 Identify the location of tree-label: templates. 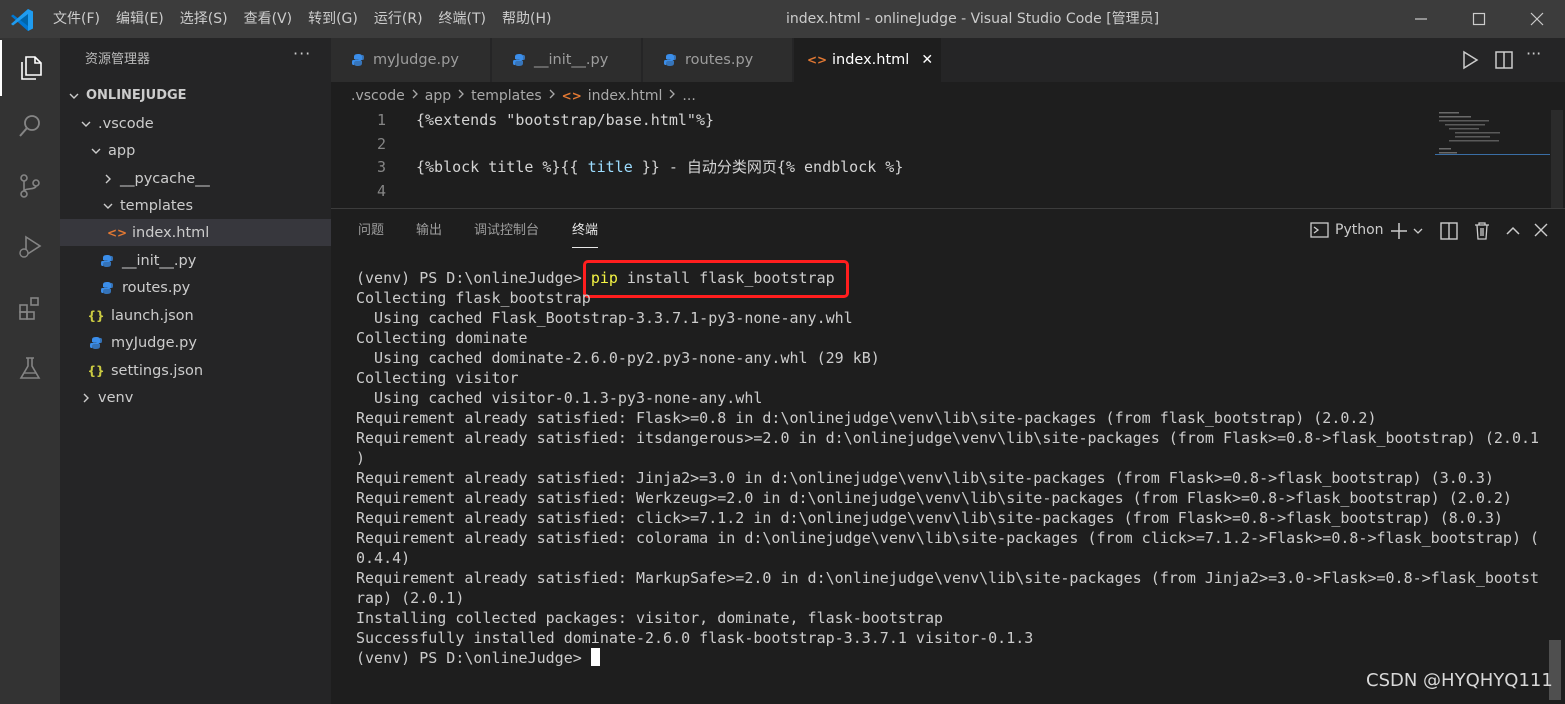
(157, 205).